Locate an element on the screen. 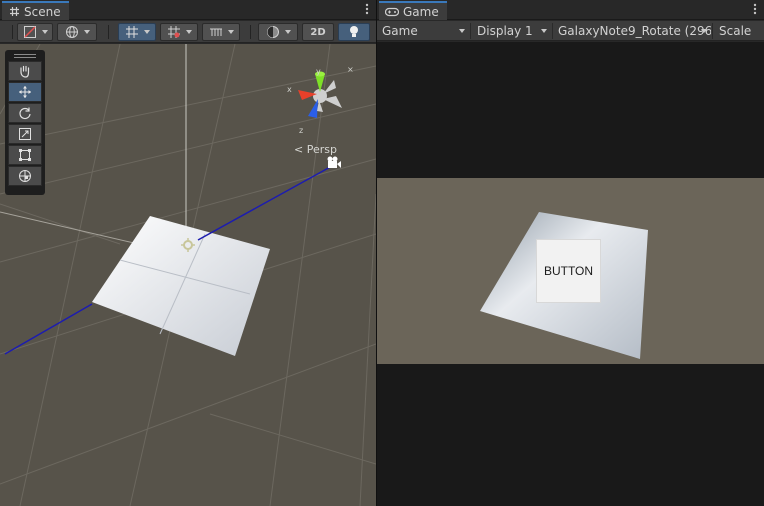 This screenshot has height=506, width=764. grid-snap-icon is located at coordinates (131, 32).